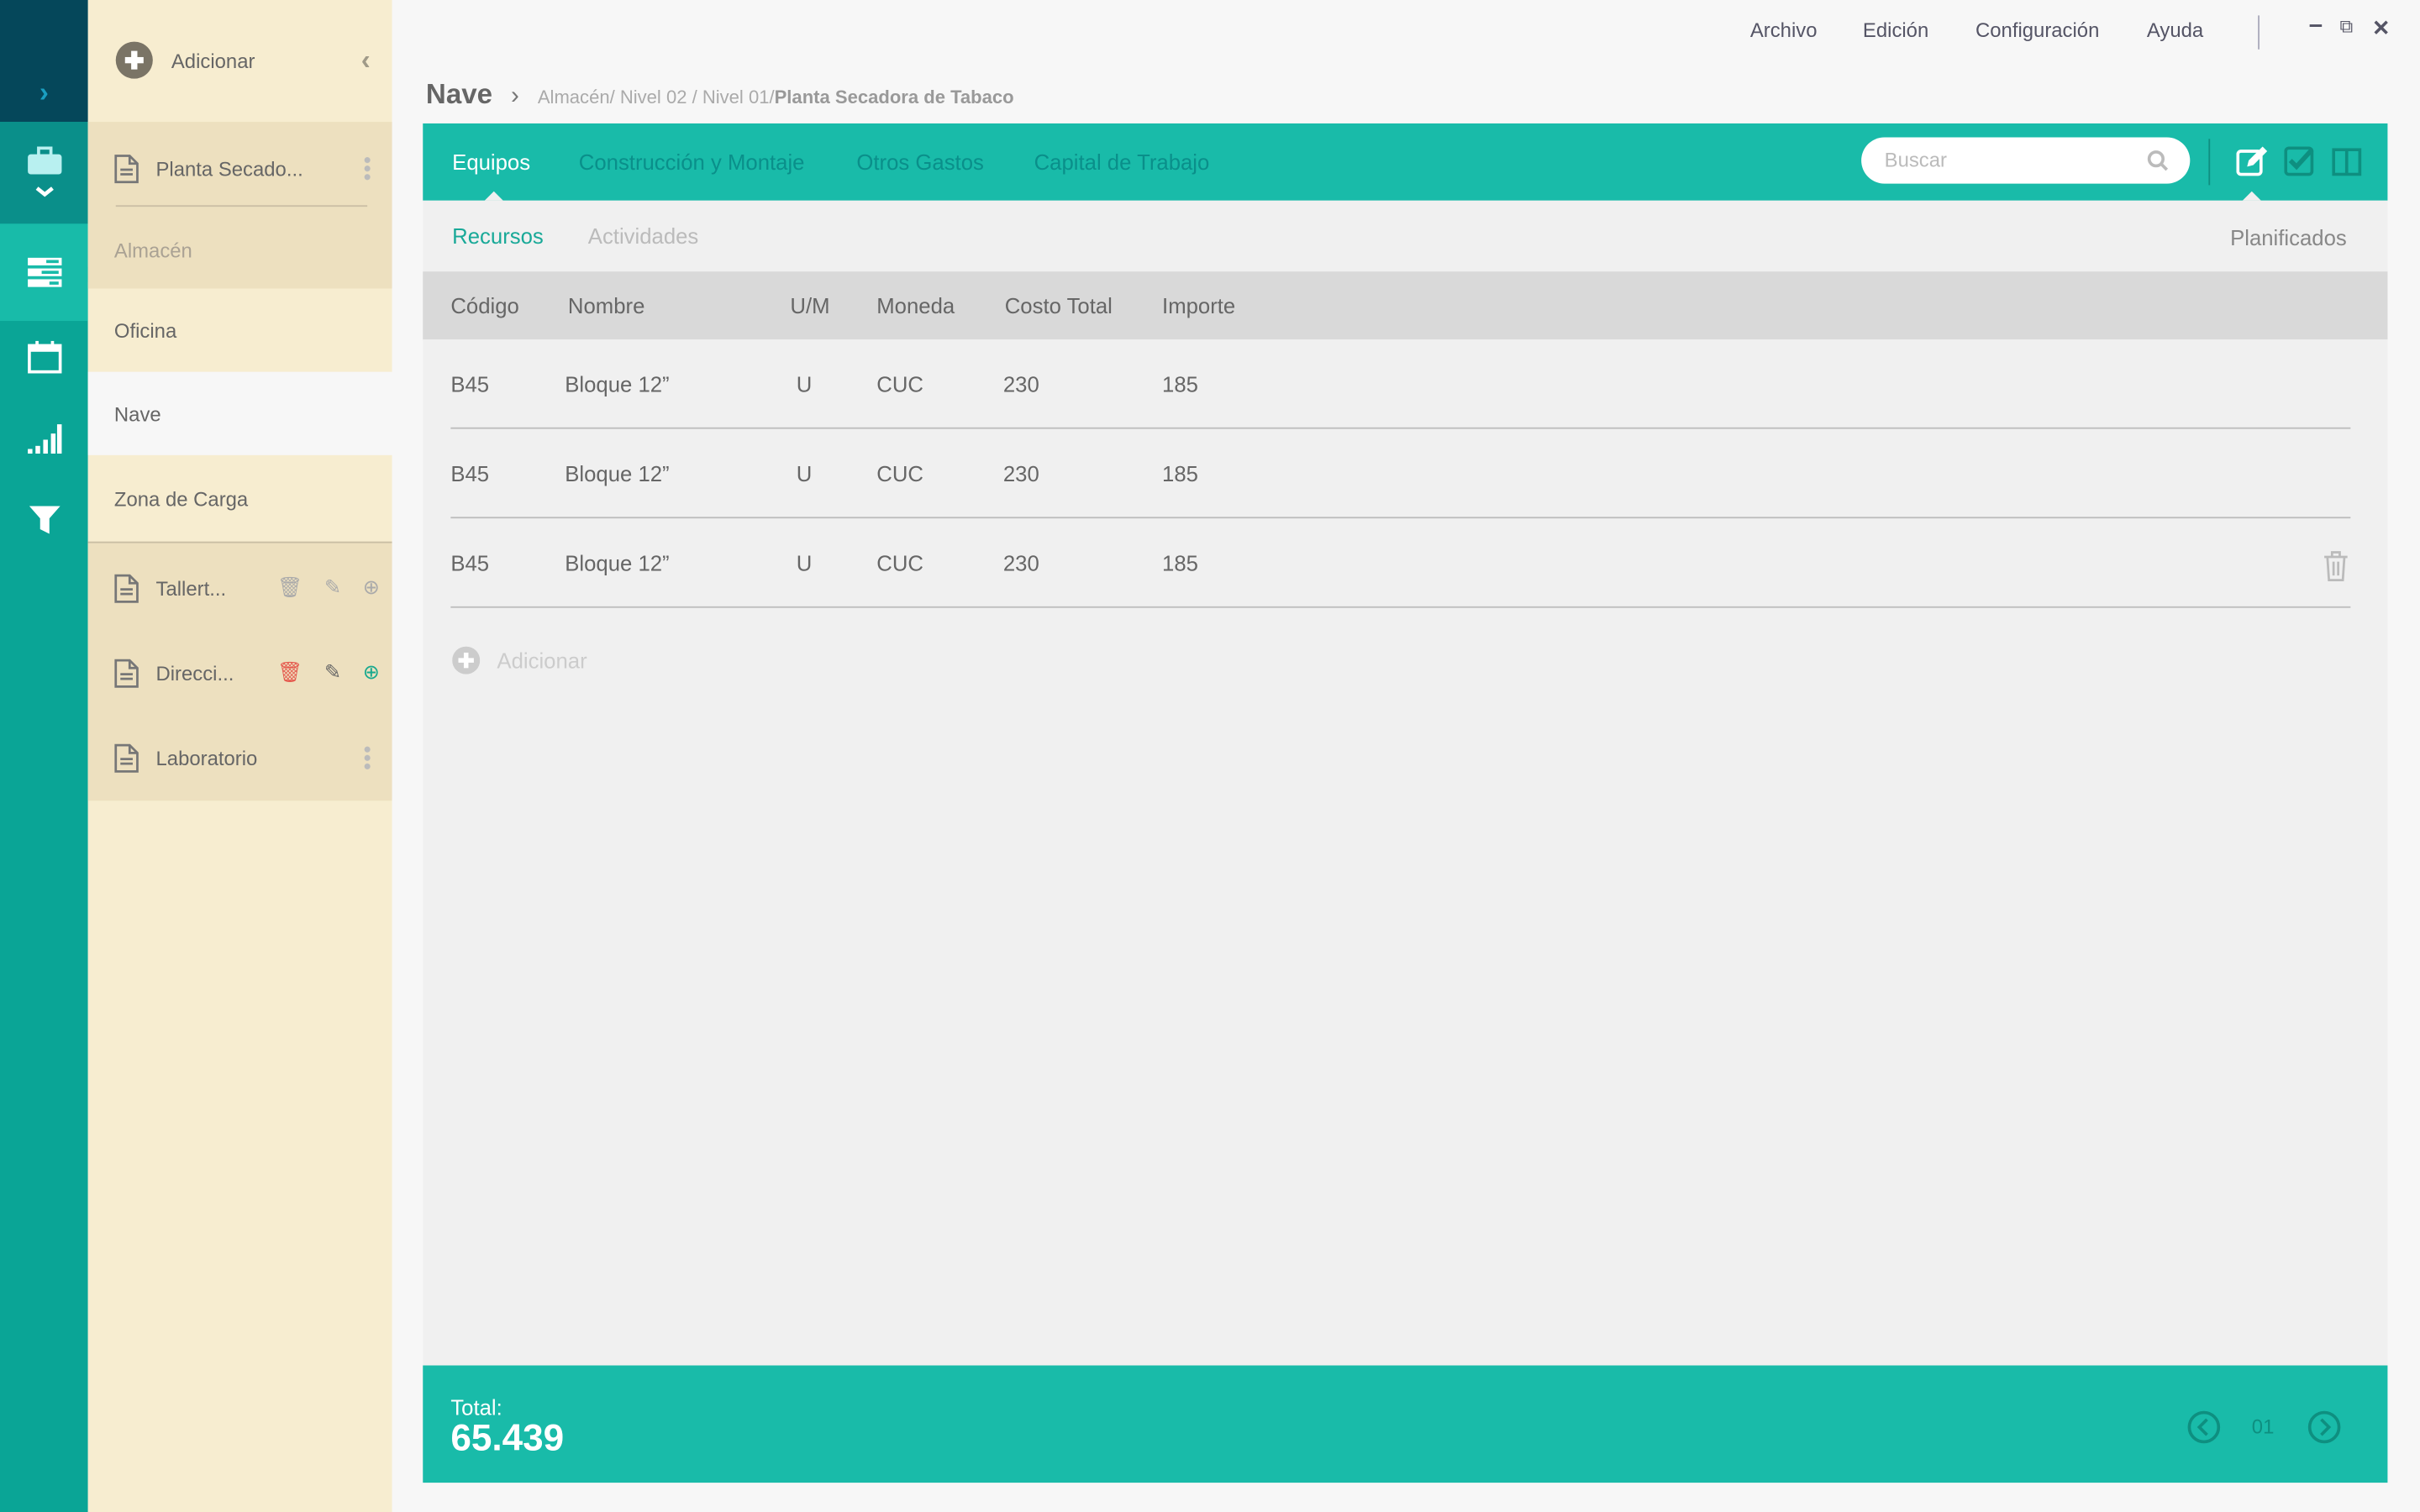 This screenshot has width=2420, height=1512. Describe the element at coordinates (240, 250) in the screenshot. I see `sidebar-subgroup: Almacén` at that location.